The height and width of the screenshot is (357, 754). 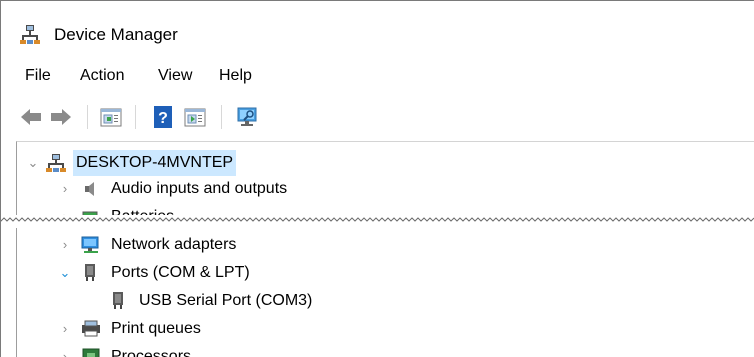 What do you see at coordinates (377, 77) in the screenshot?
I see `menu-bar: File Action View Help` at bounding box center [377, 77].